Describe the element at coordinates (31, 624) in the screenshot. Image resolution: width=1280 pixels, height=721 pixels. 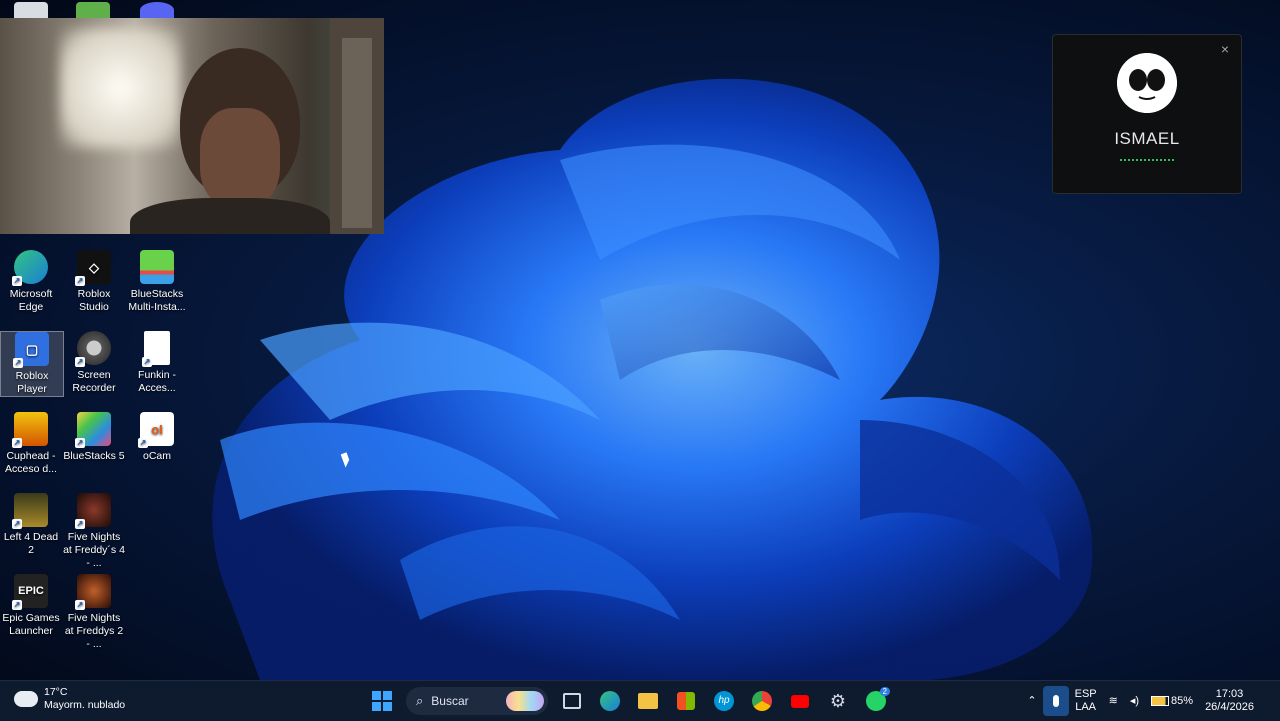
I see `desktop-icon-label: Epic Games Launcher` at that location.